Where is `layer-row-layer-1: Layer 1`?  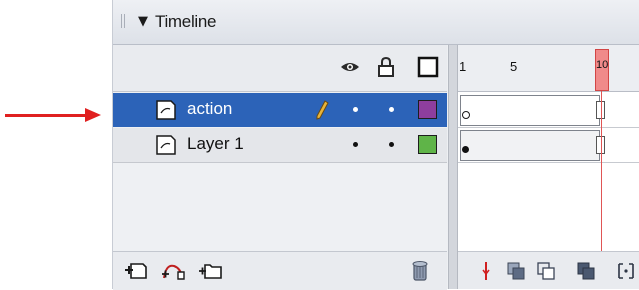
layer-row-layer-1: Layer 1 is located at coordinates (280, 145).